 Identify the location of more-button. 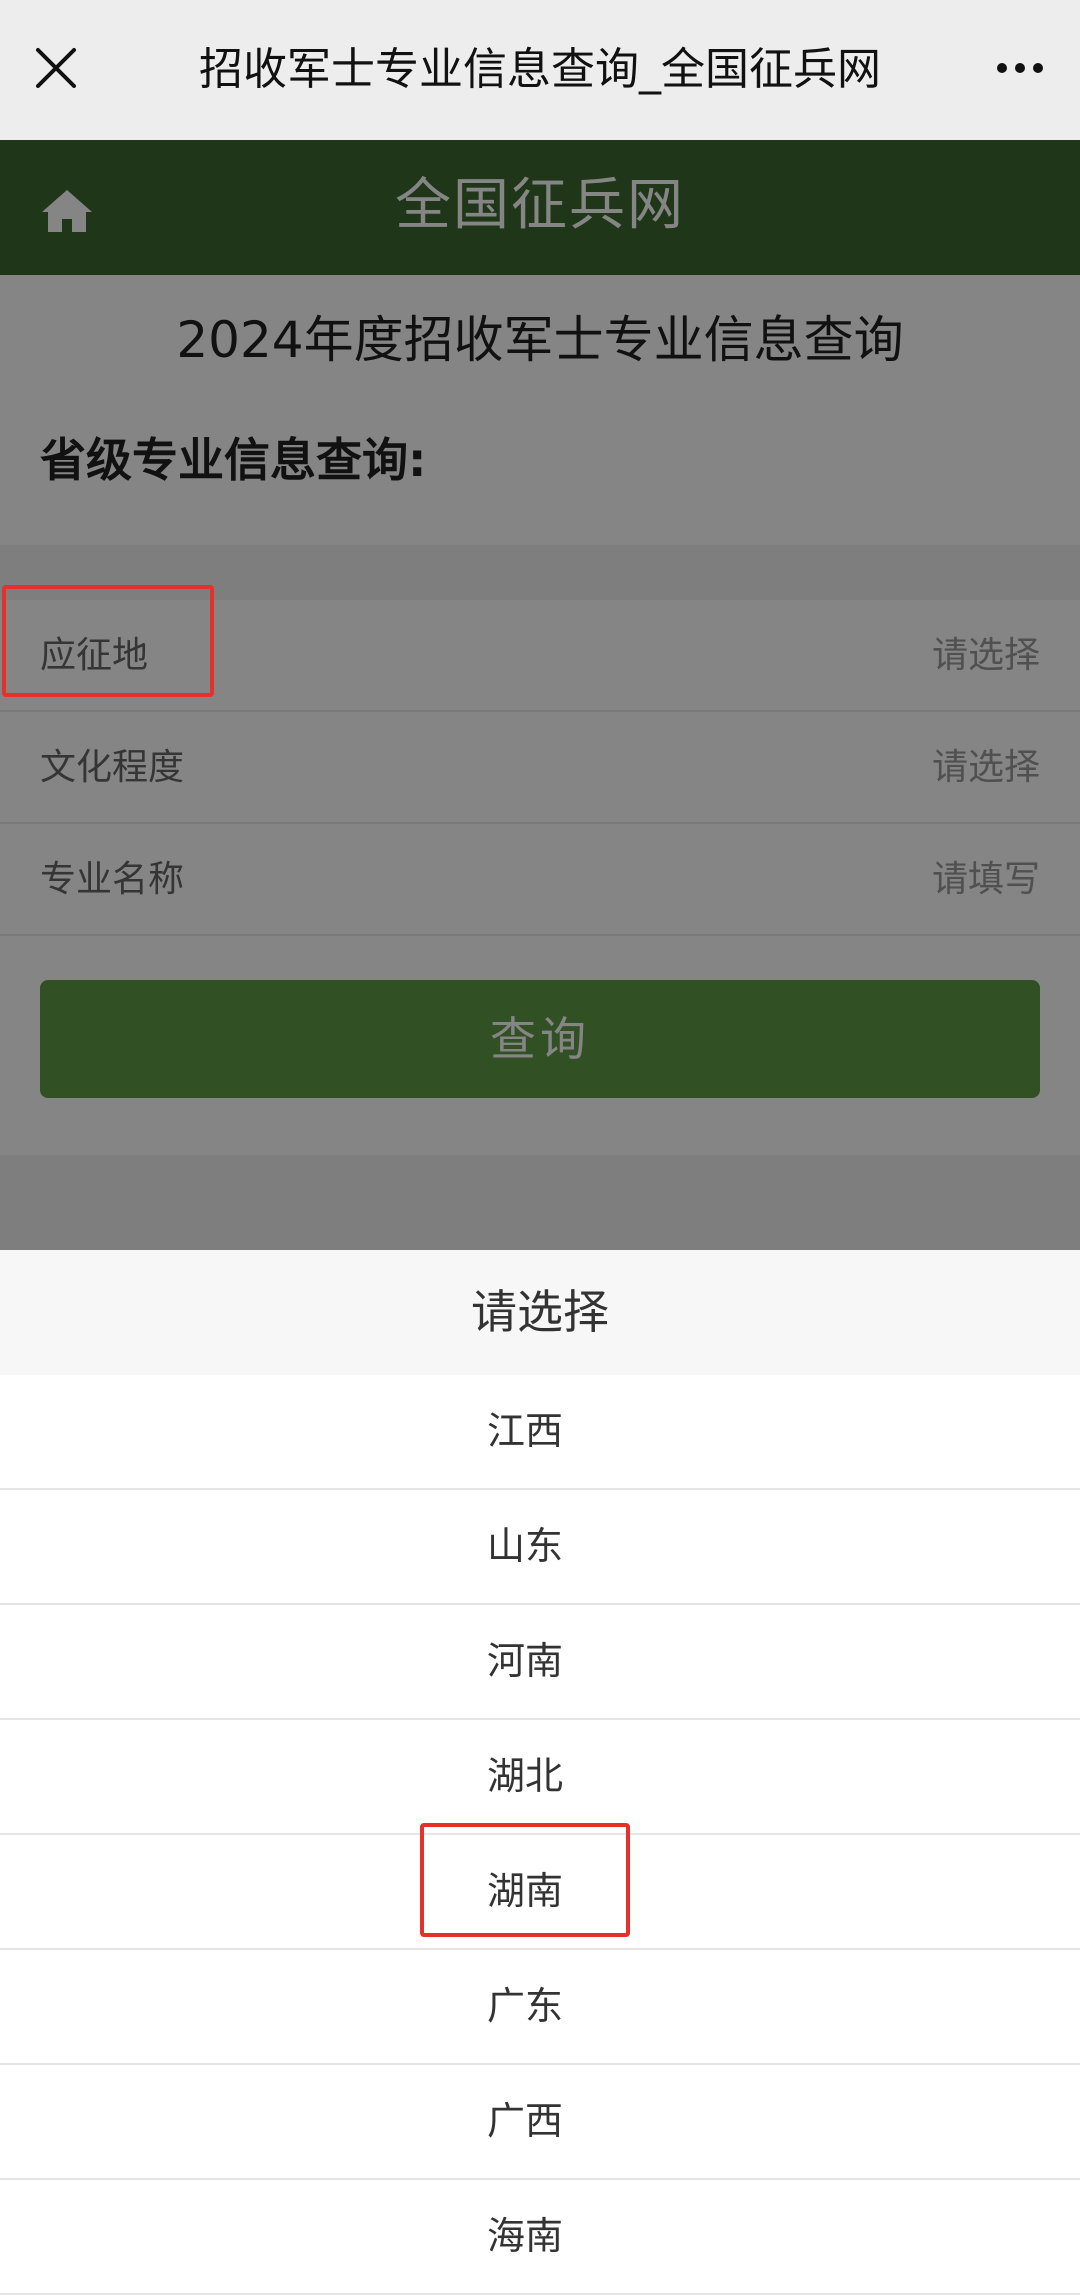
(1020, 68).